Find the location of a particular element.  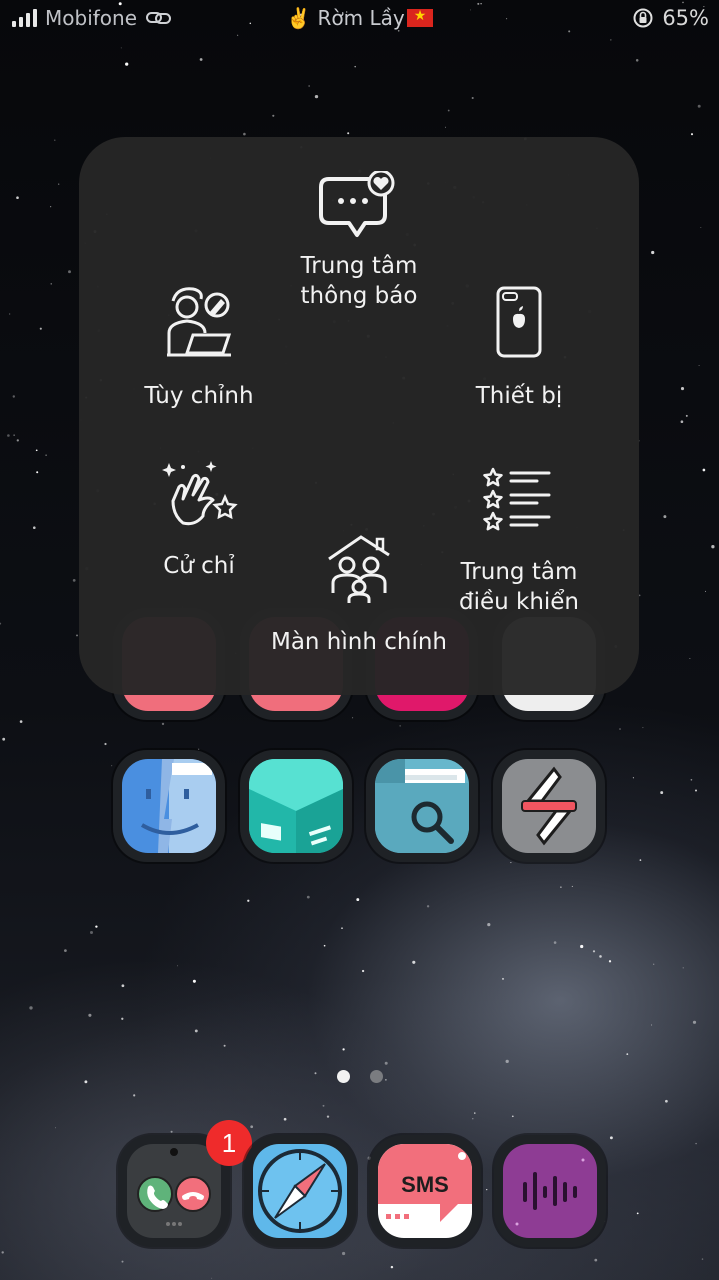

menu-item-notification-center: Trung tâm thông báo is located at coordinates (359, 241).